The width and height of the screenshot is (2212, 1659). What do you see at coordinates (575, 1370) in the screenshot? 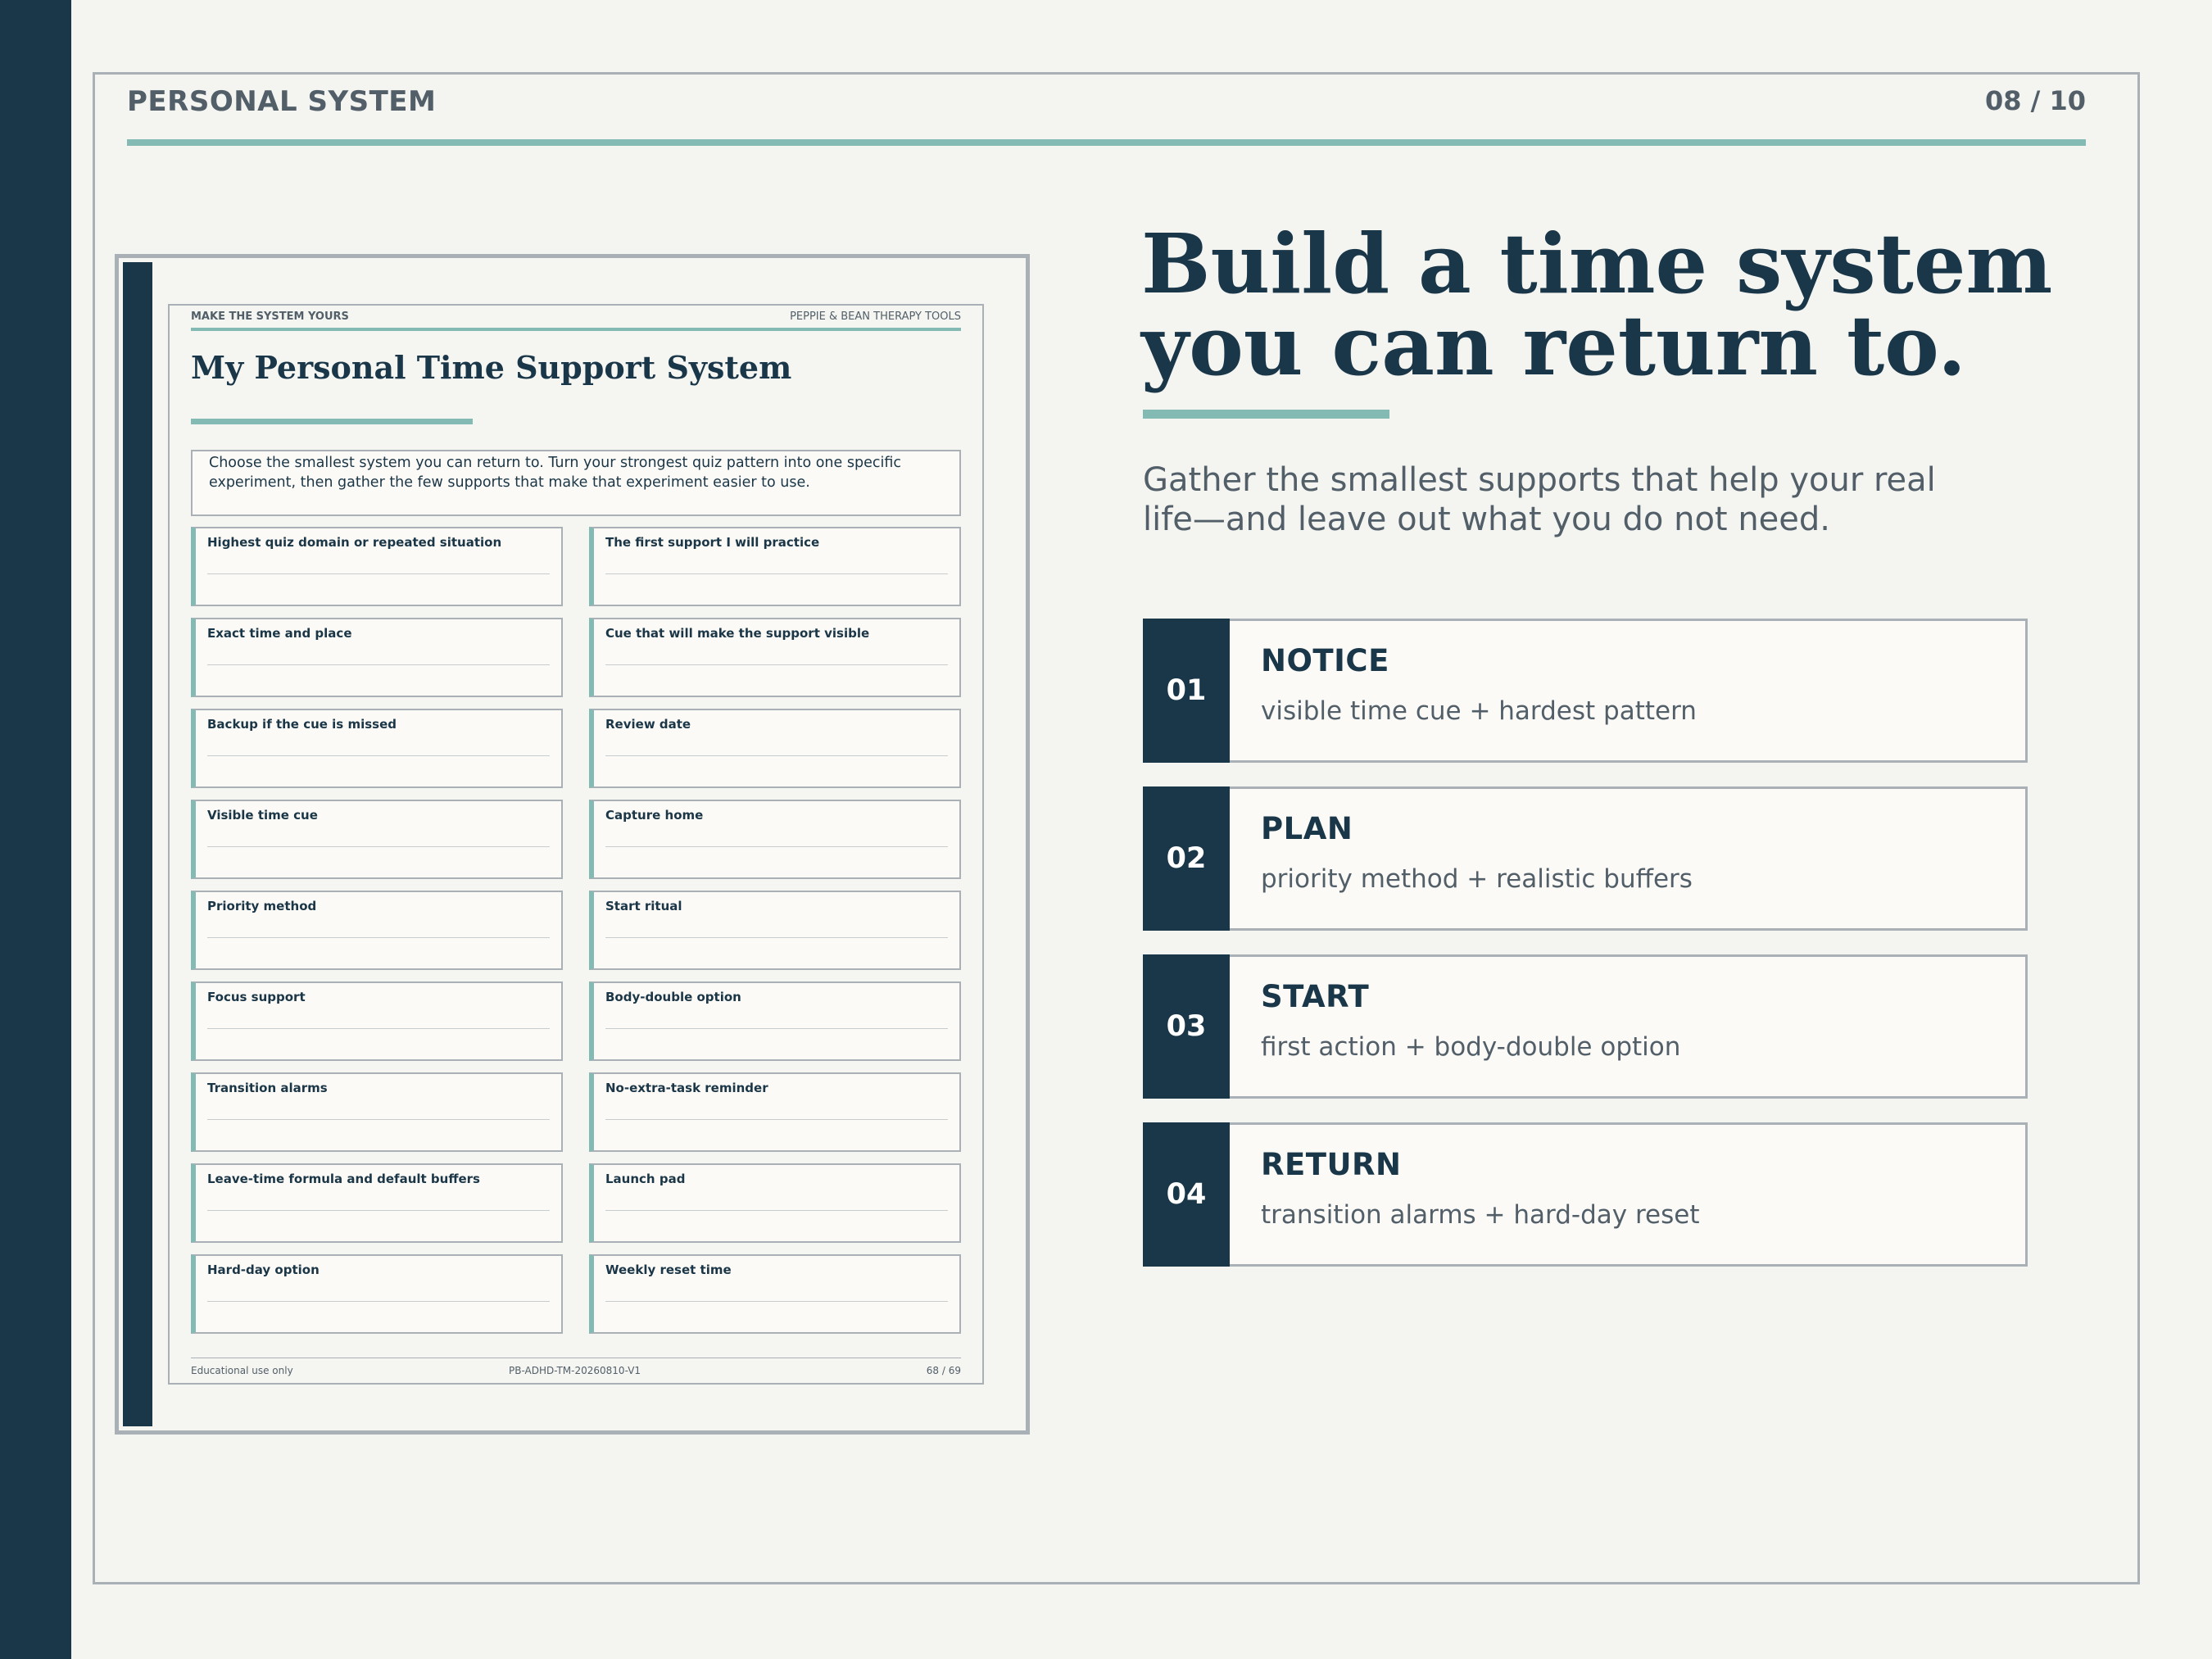
I see `worksheet-footer-code: PB-ADHD-TM-20260810-V1` at bounding box center [575, 1370].